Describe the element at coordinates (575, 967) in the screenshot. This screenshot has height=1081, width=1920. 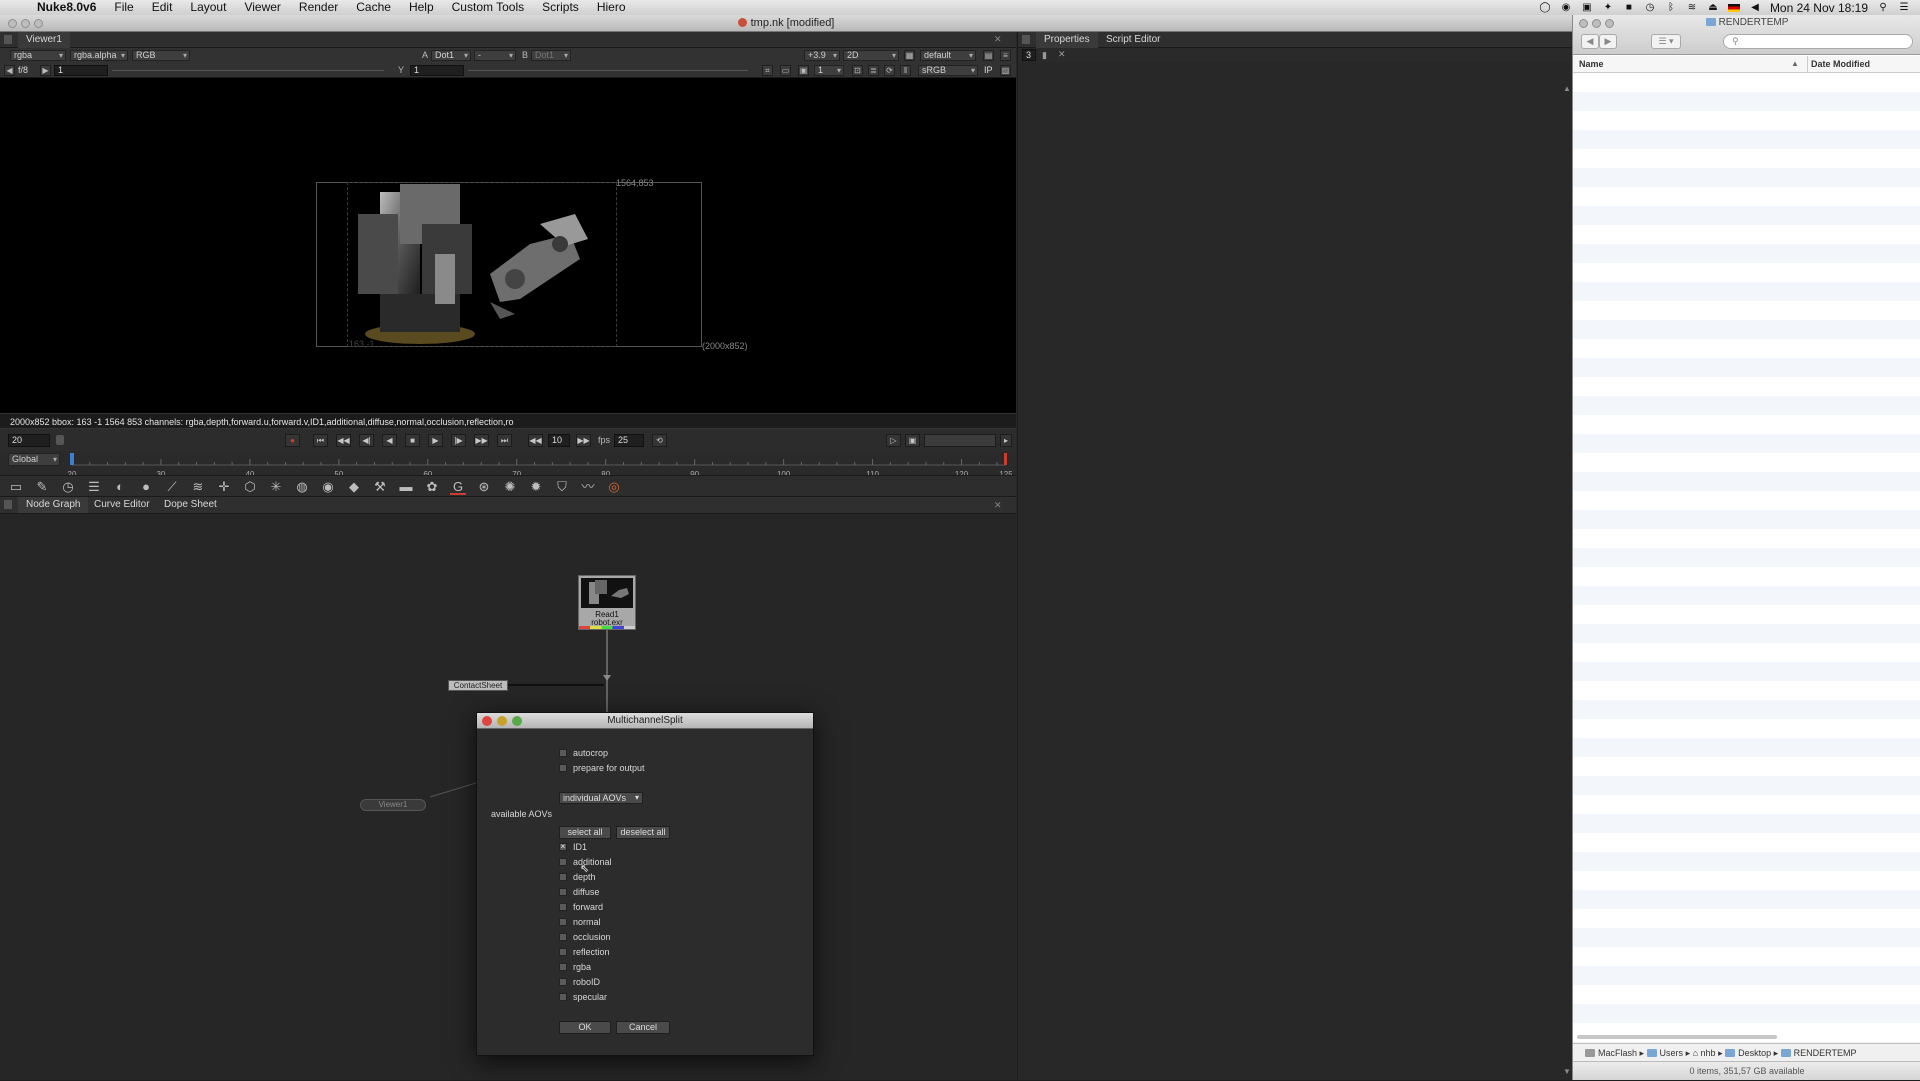
I see `aov-row-rgba: rgba` at that location.